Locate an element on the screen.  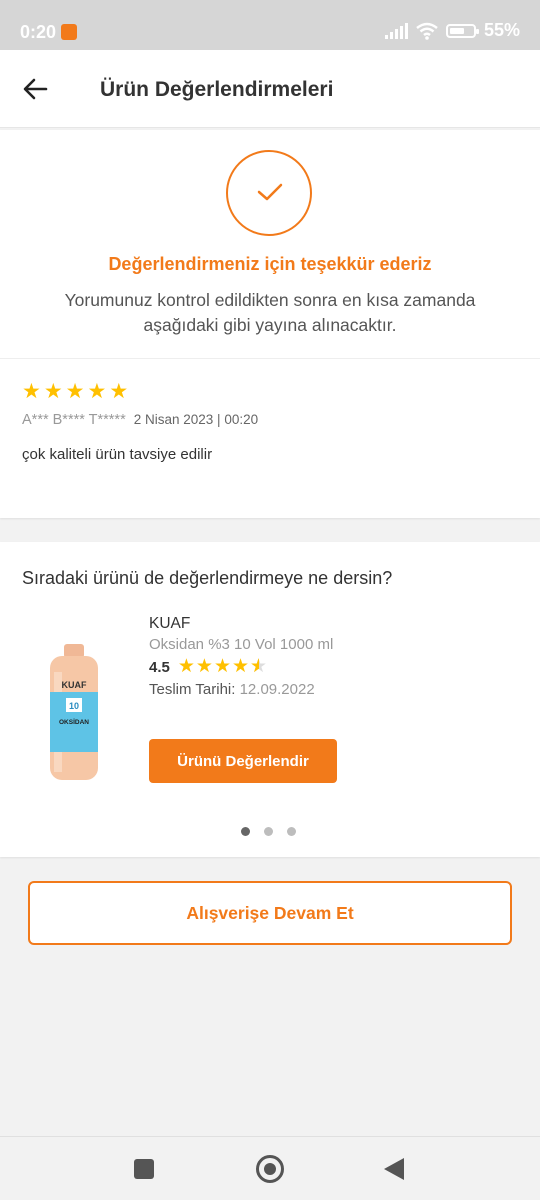
app-bar: Ürün Değerlendirmeleri is located at coordinates (270, 89).